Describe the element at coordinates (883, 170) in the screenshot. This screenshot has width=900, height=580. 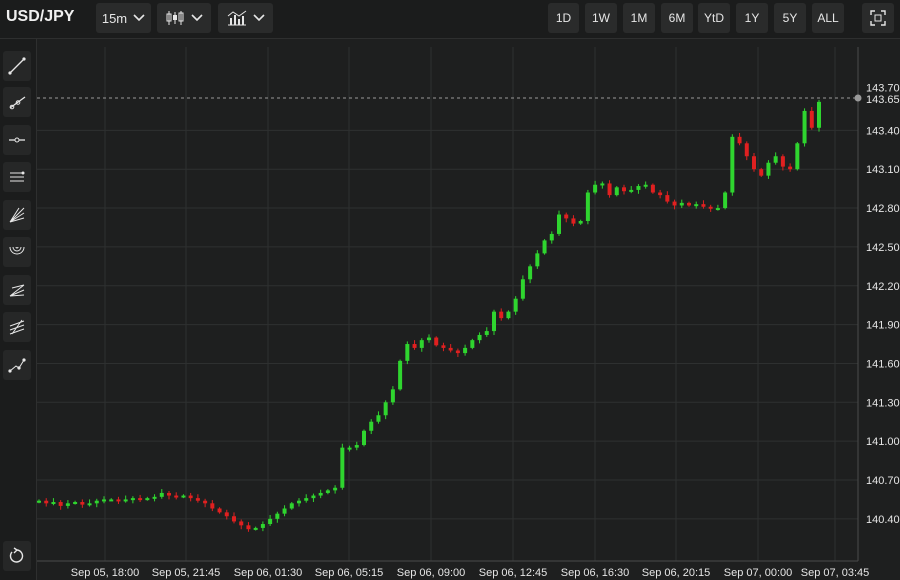
I see `y-tick-label: 143.10` at that location.